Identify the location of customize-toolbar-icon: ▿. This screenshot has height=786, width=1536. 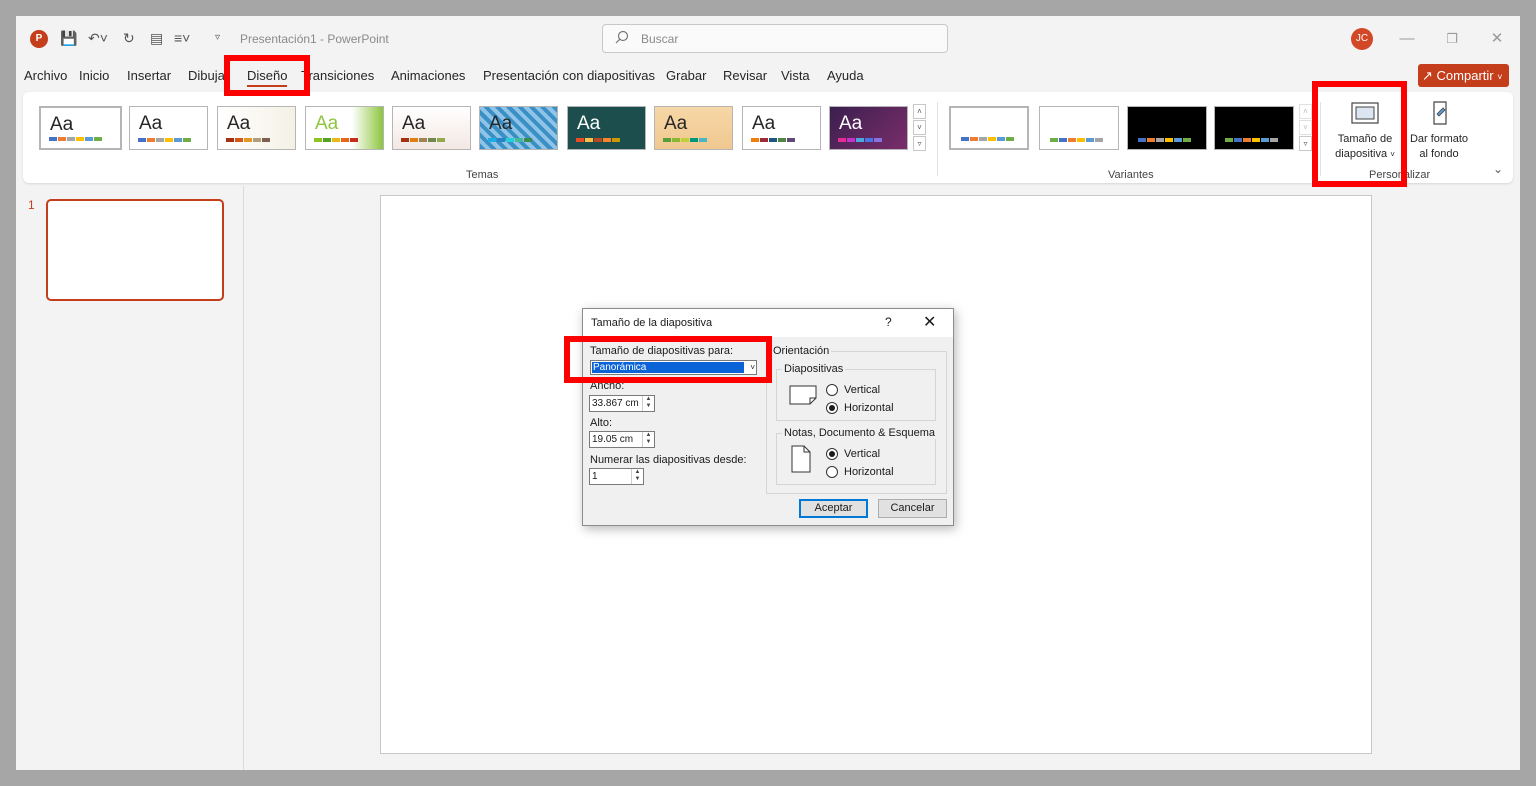
(217, 38).